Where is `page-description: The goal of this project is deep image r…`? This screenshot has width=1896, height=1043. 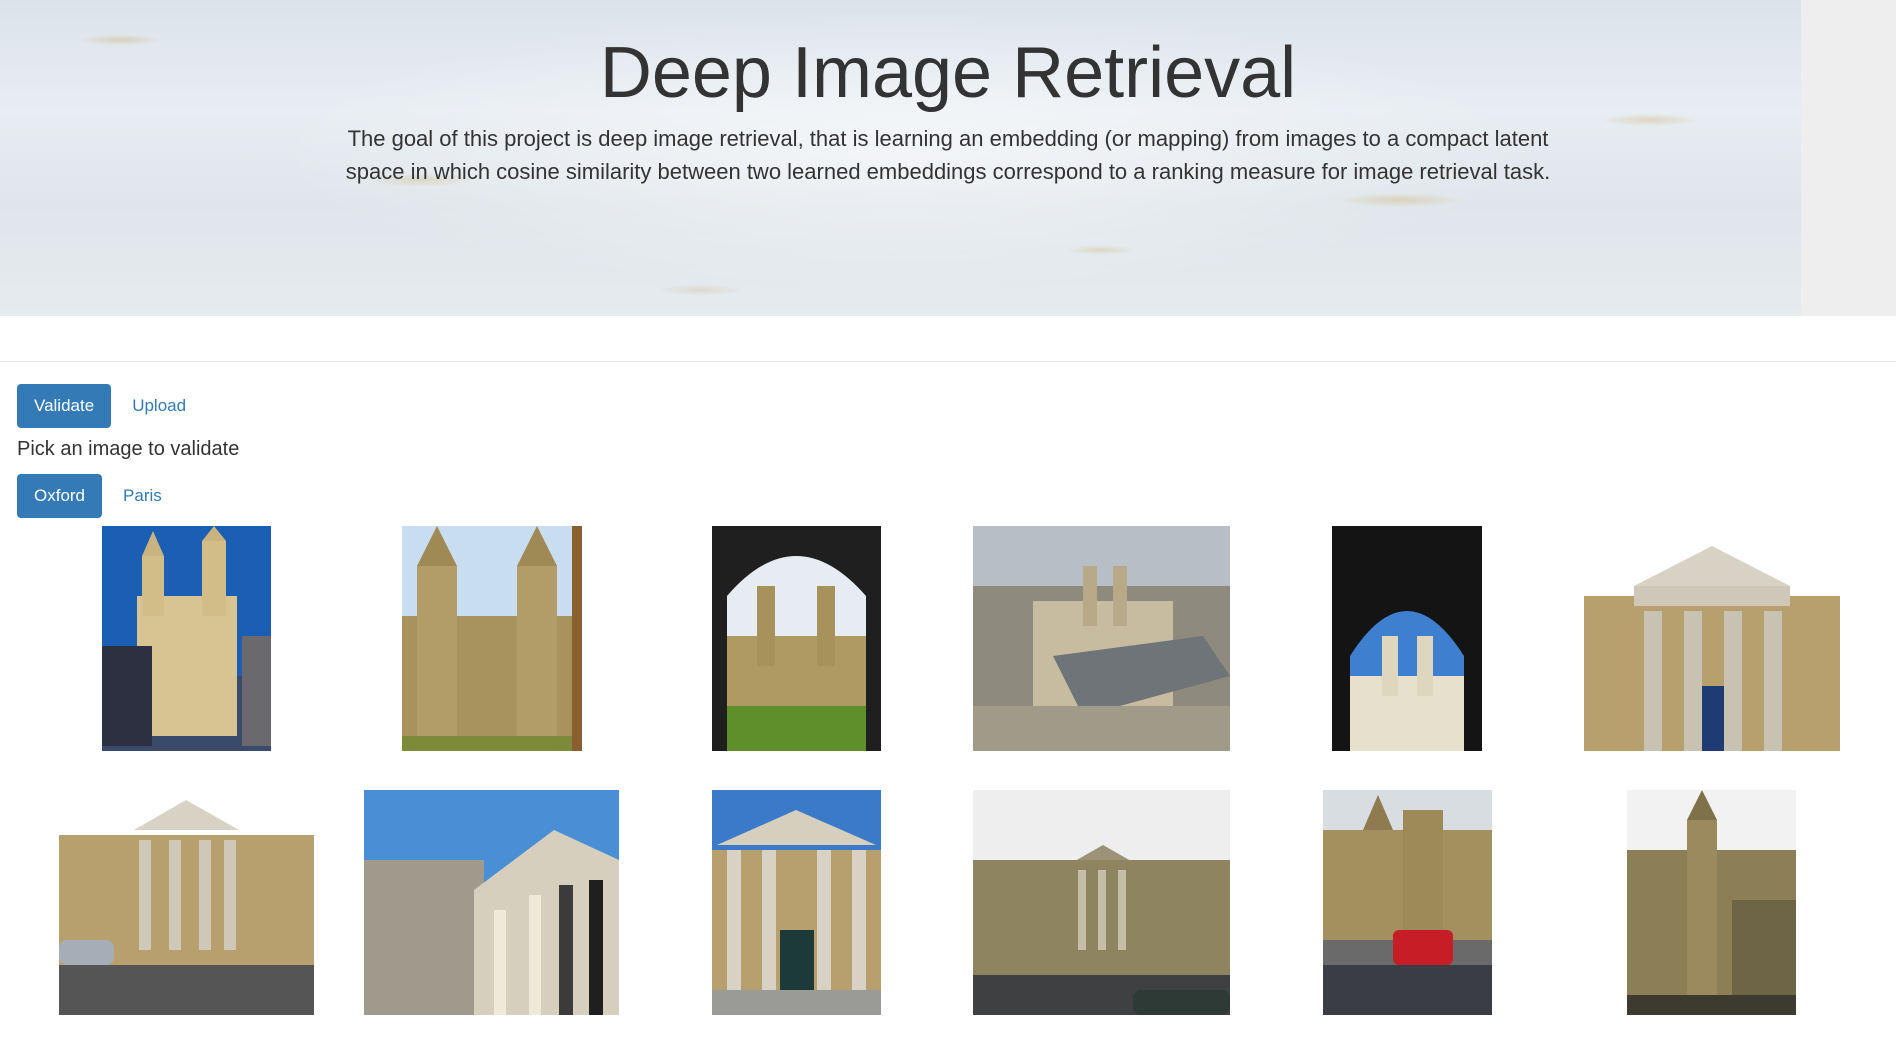
page-description: The goal of this project is deep image r… is located at coordinates (948, 155).